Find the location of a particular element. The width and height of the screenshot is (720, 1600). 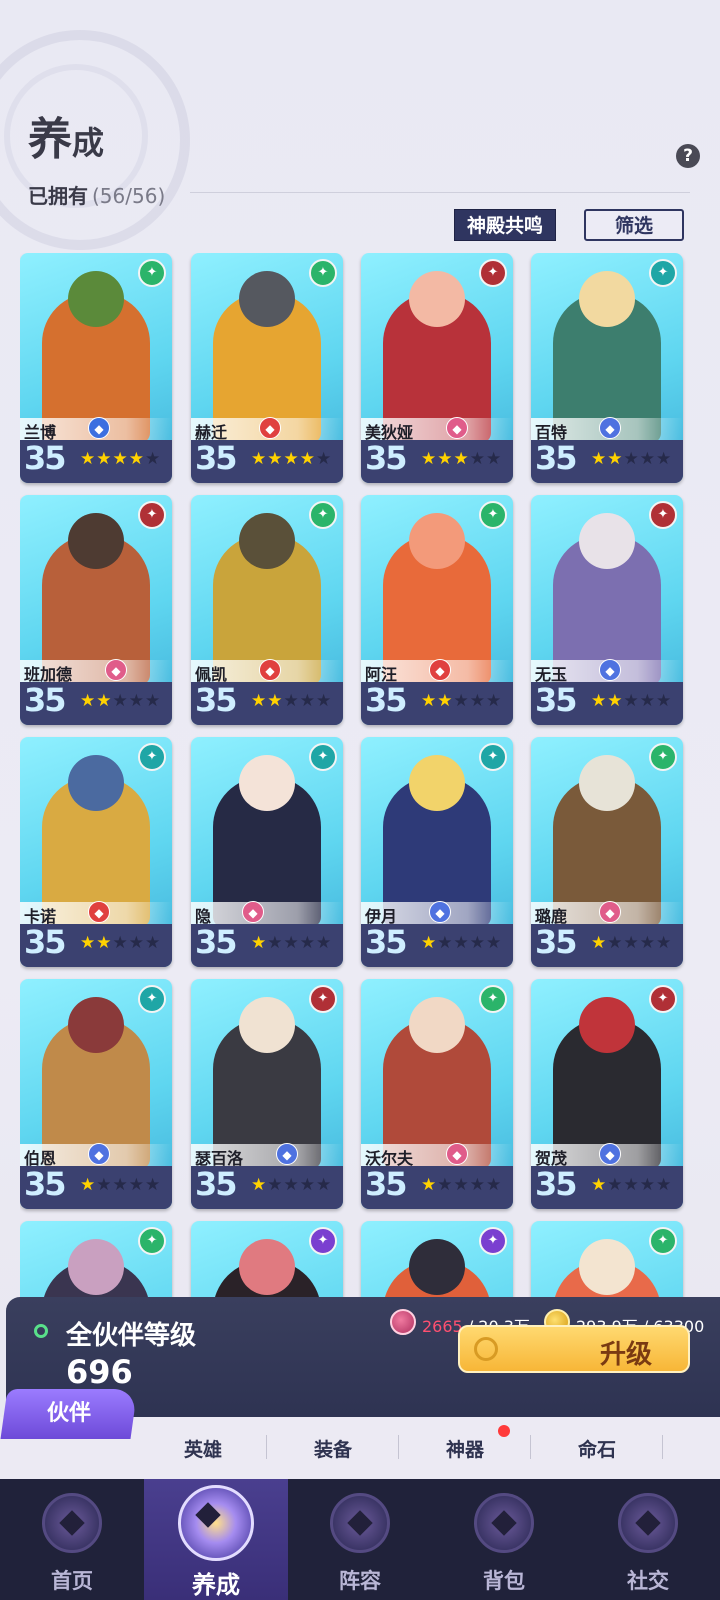

bottom-nav: 首页 养成 阵容 背包 社交 is located at coordinates (360, 1539).